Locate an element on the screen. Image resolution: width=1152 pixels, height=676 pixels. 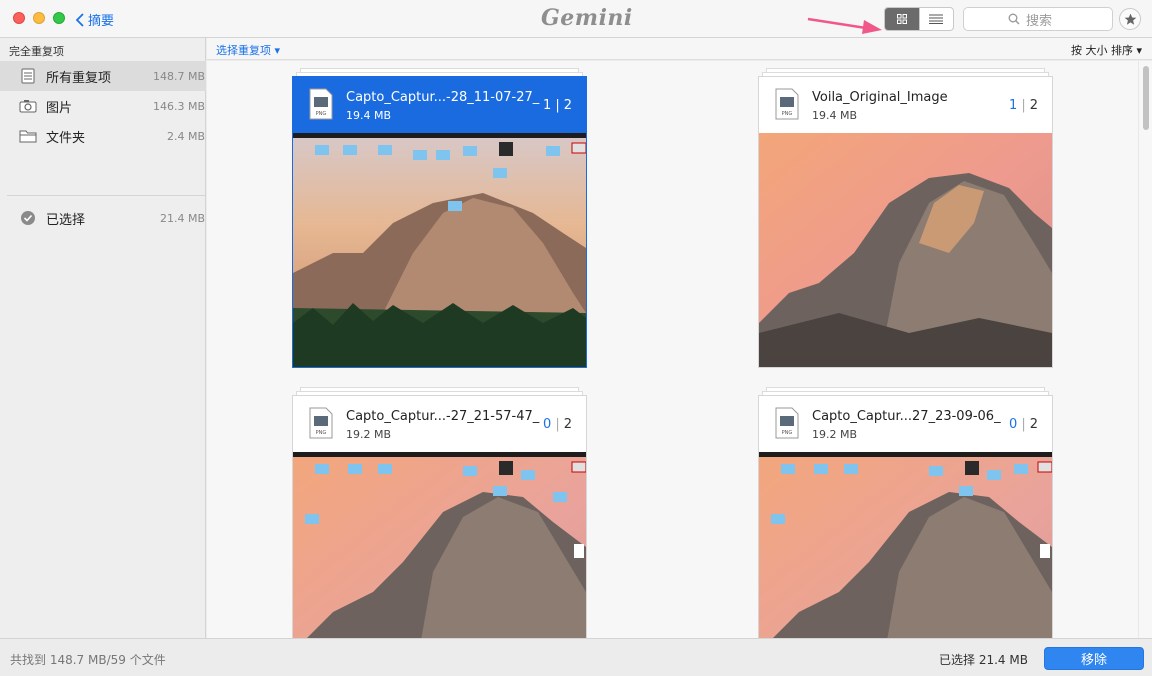
star-icon is located at coordinates (1130, 19).